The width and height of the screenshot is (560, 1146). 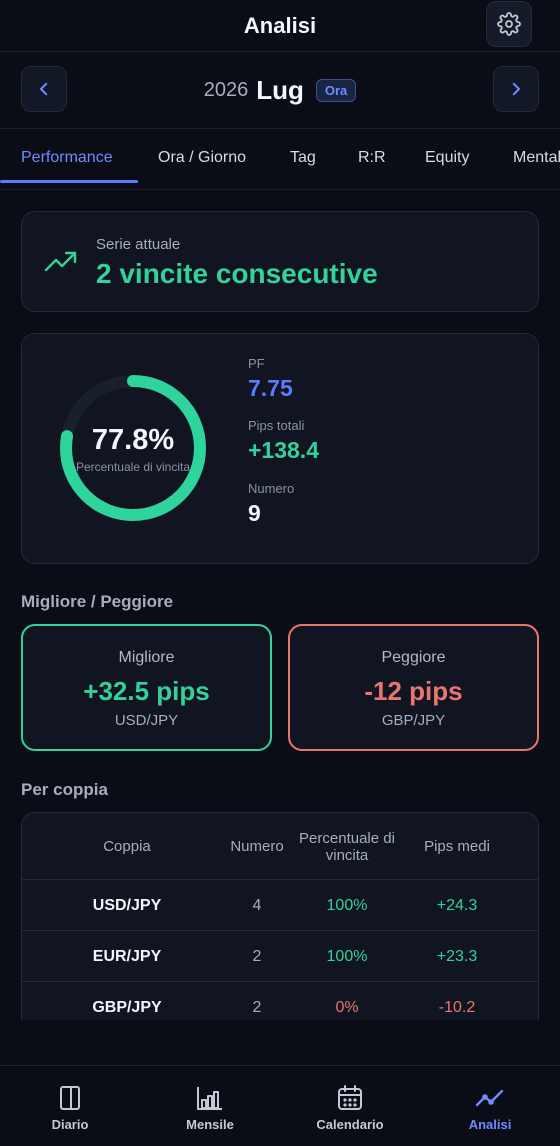 I want to click on page-title: Analisi, so click(x=280, y=25).